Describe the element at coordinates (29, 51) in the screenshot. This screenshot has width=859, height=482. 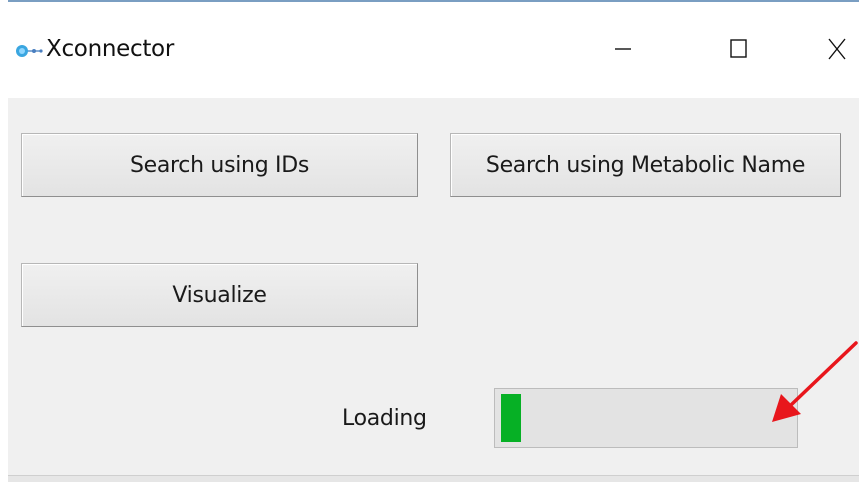
I see `app-molecule-icon` at that location.